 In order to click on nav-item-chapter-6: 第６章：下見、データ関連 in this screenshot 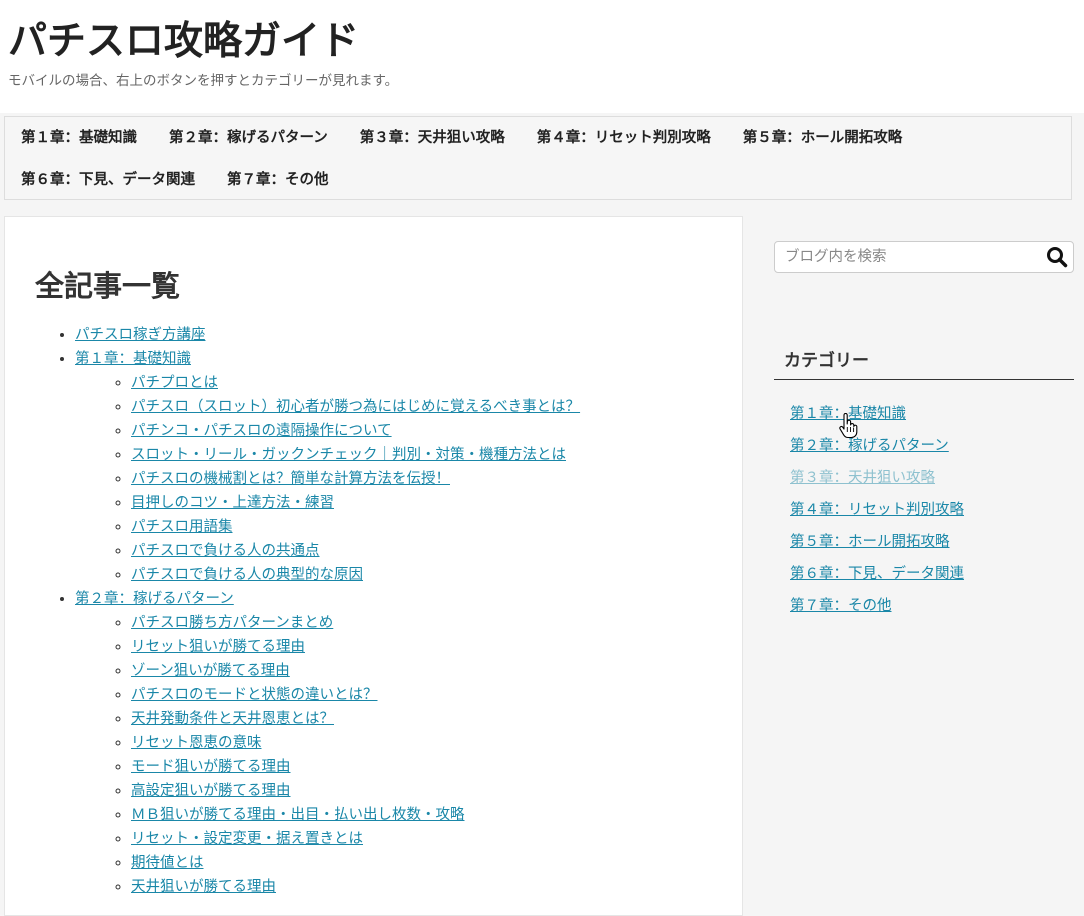, I will do `click(108, 180)`.